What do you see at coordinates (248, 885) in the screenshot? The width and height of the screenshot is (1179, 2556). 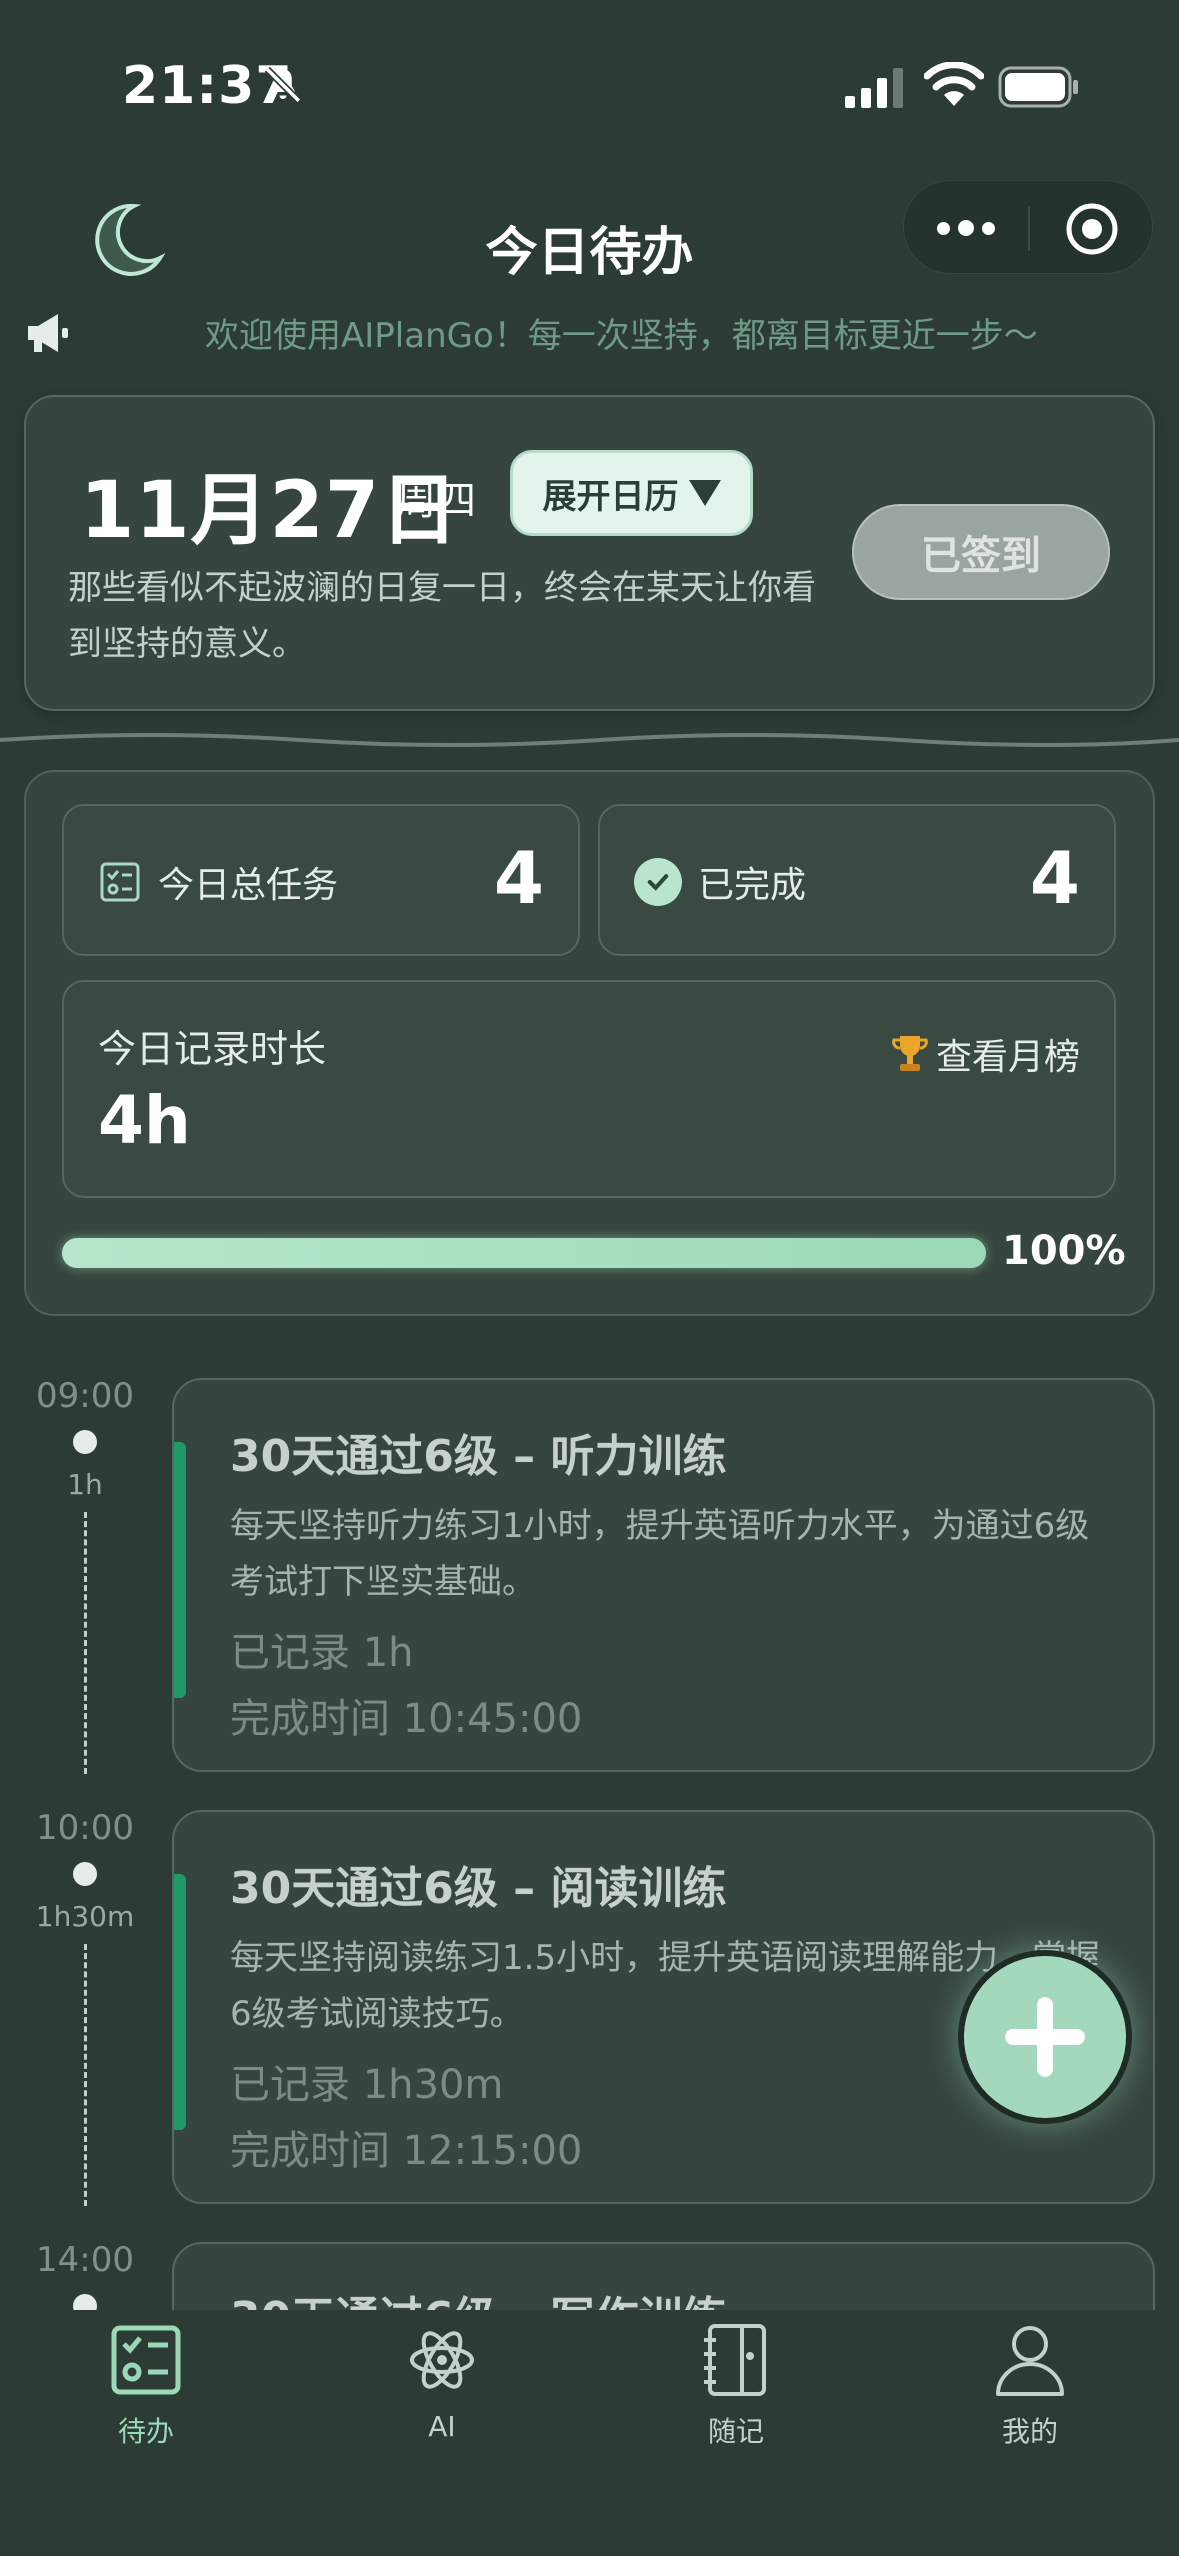 I see `total-tasks-label: 今日总任务` at bounding box center [248, 885].